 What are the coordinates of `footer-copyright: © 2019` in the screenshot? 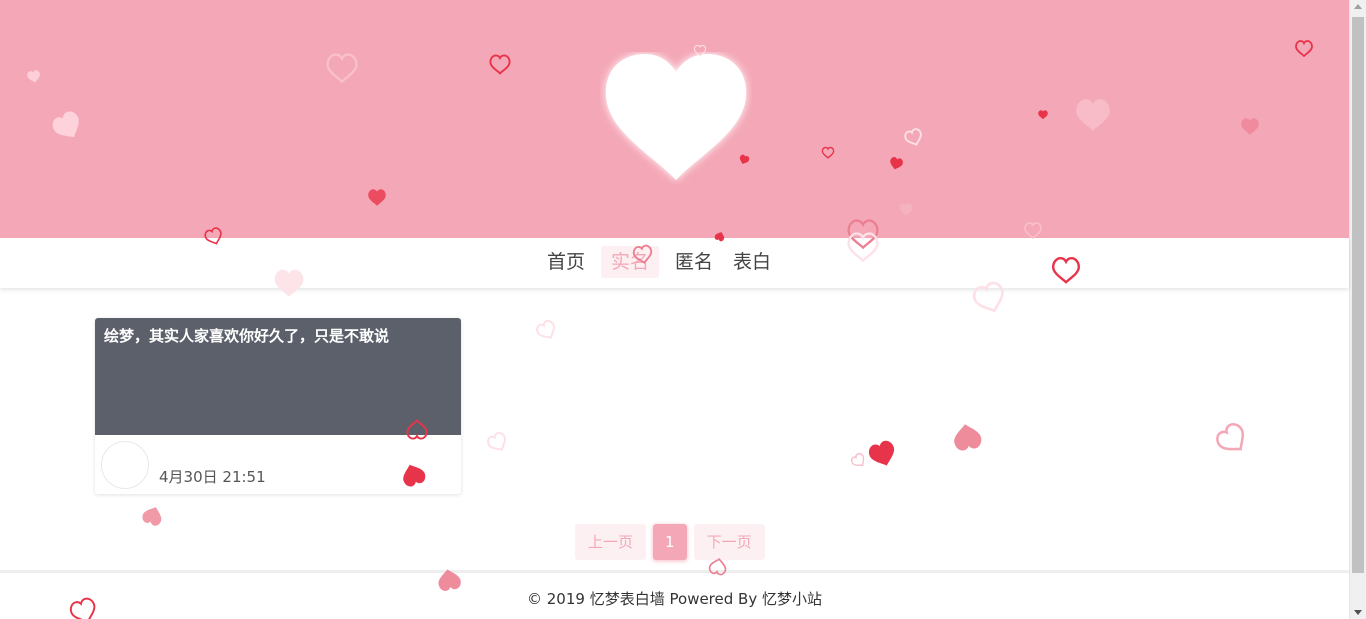 It's located at (555, 599).